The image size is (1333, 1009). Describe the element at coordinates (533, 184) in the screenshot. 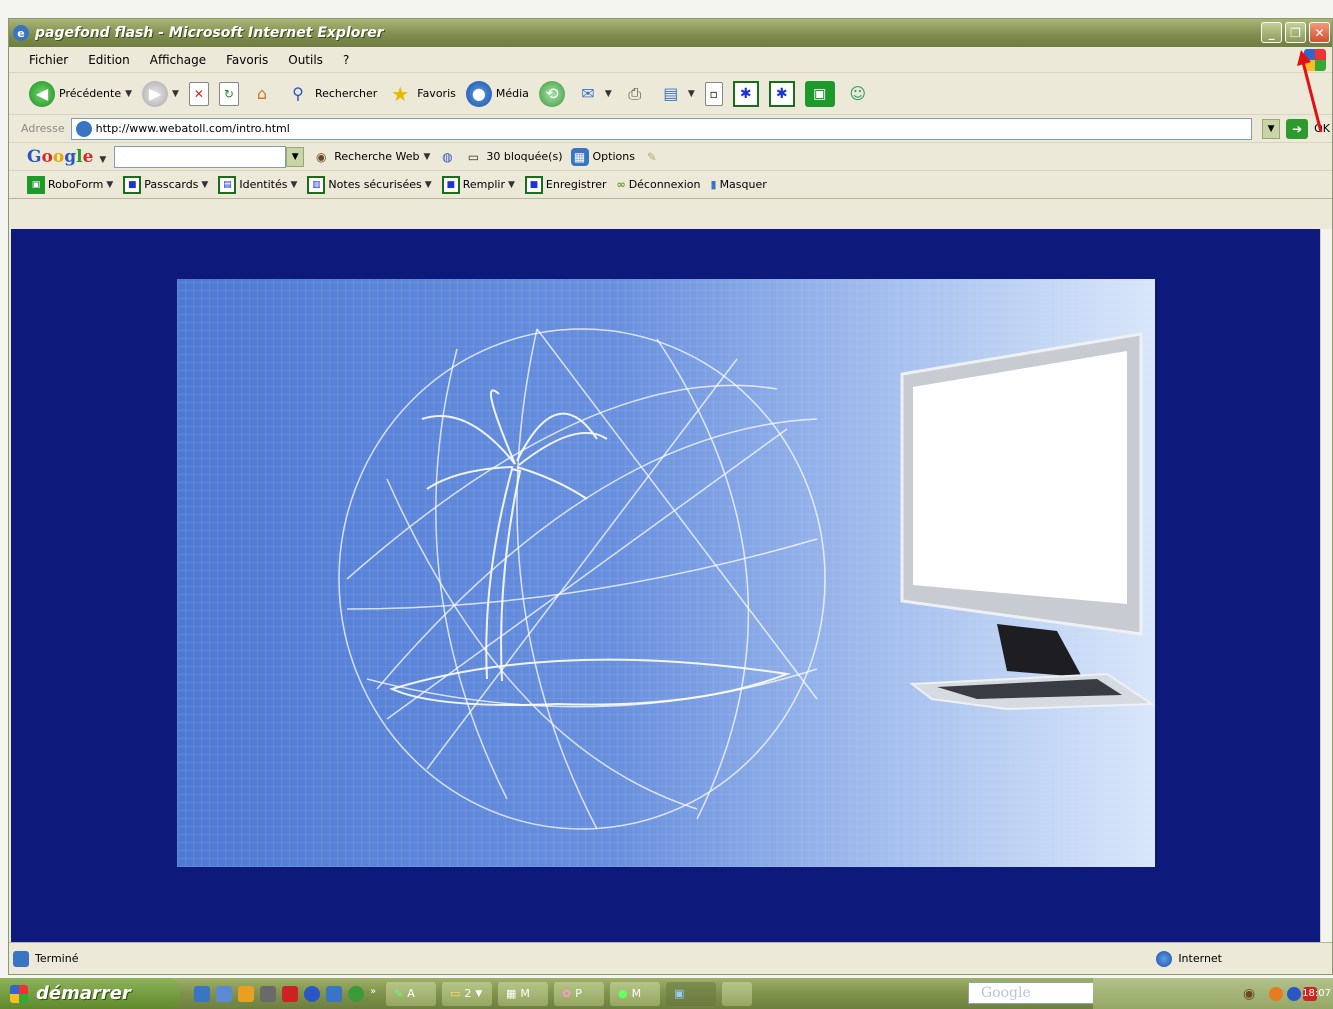

I see `save-icon: ■` at that location.